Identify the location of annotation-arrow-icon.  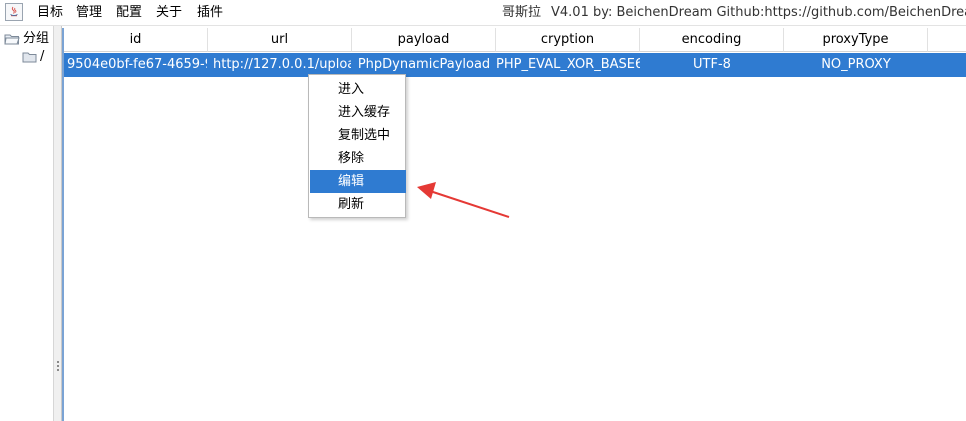
(463, 200).